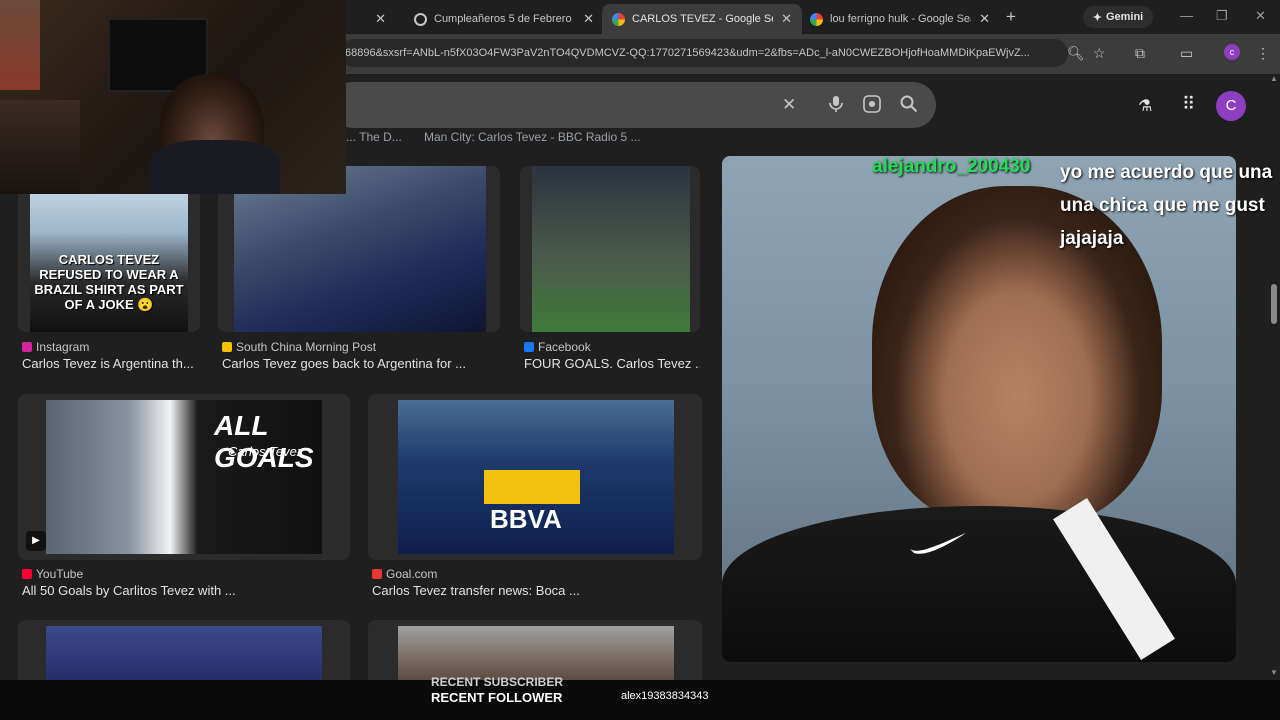 The width and height of the screenshot is (1280, 720). What do you see at coordinates (20, 45) in the screenshot?
I see `room-shelf` at bounding box center [20, 45].